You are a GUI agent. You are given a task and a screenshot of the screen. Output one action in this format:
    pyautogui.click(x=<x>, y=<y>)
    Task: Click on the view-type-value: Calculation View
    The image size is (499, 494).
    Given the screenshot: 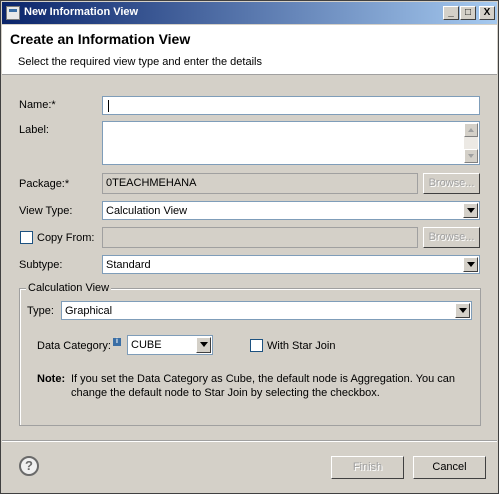 What is the action you would take?
    pyautogui.click(x=147, y=211)
    